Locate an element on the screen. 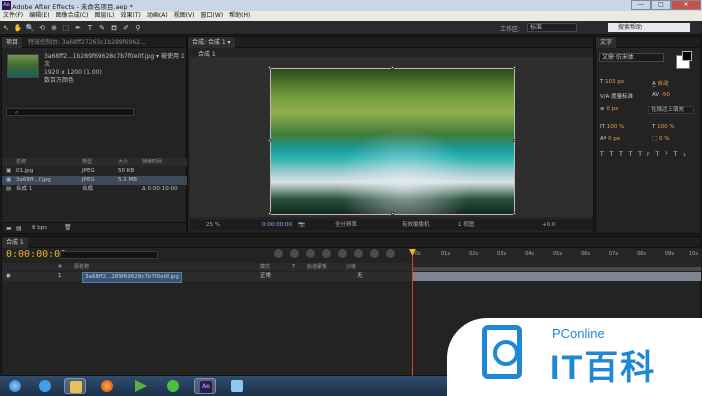  visibility-eye-icon: ◉ is located at coordinates (8, 276).